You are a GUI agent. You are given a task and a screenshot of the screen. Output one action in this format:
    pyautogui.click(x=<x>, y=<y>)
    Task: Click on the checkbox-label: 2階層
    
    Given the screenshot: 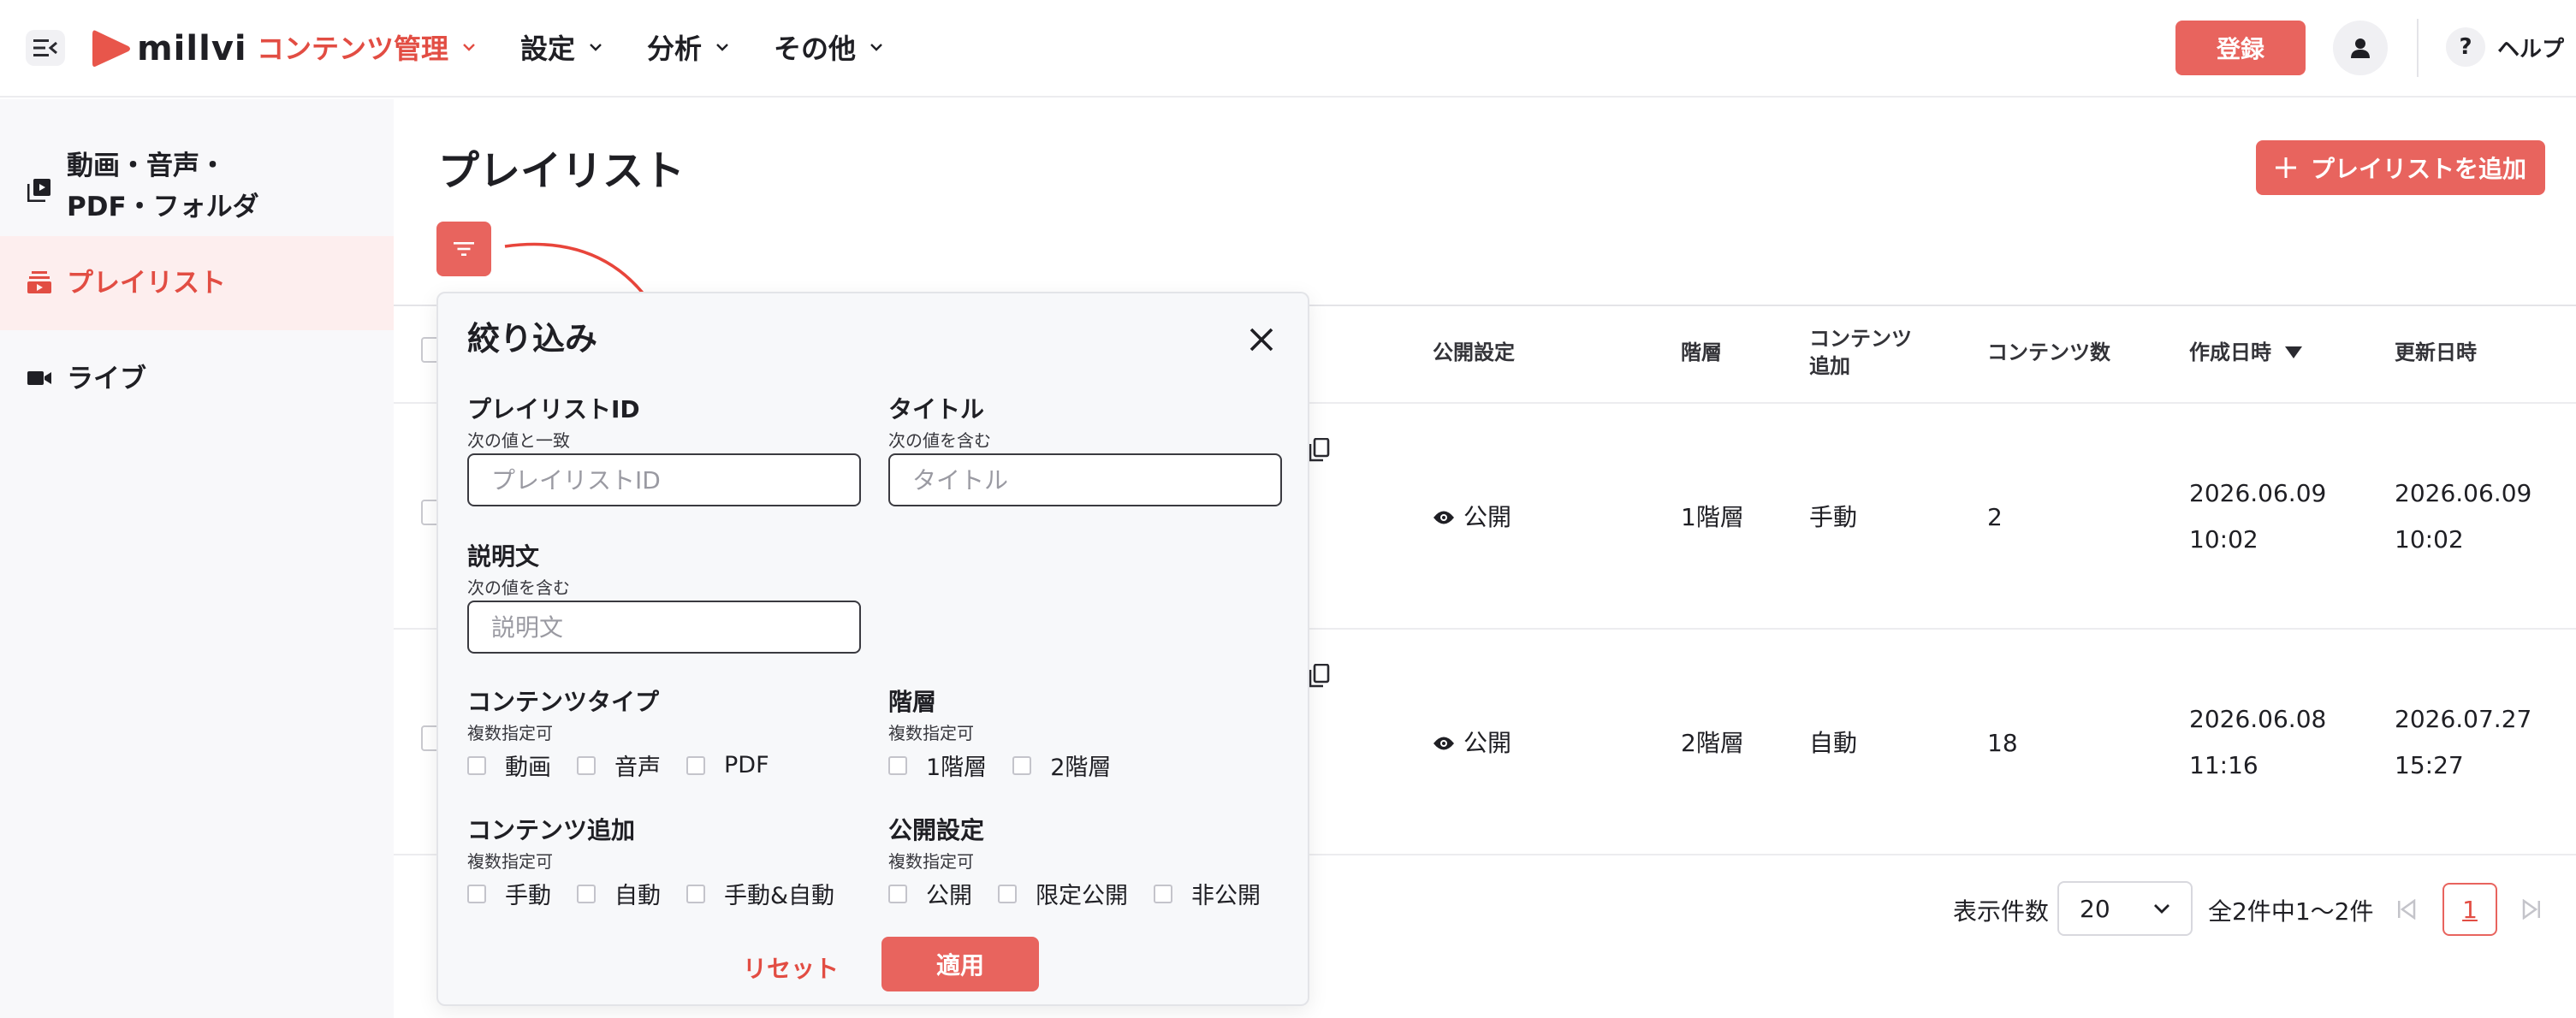 What is the action you would take?
    pyautogui.click(x=1081, y=768)
    